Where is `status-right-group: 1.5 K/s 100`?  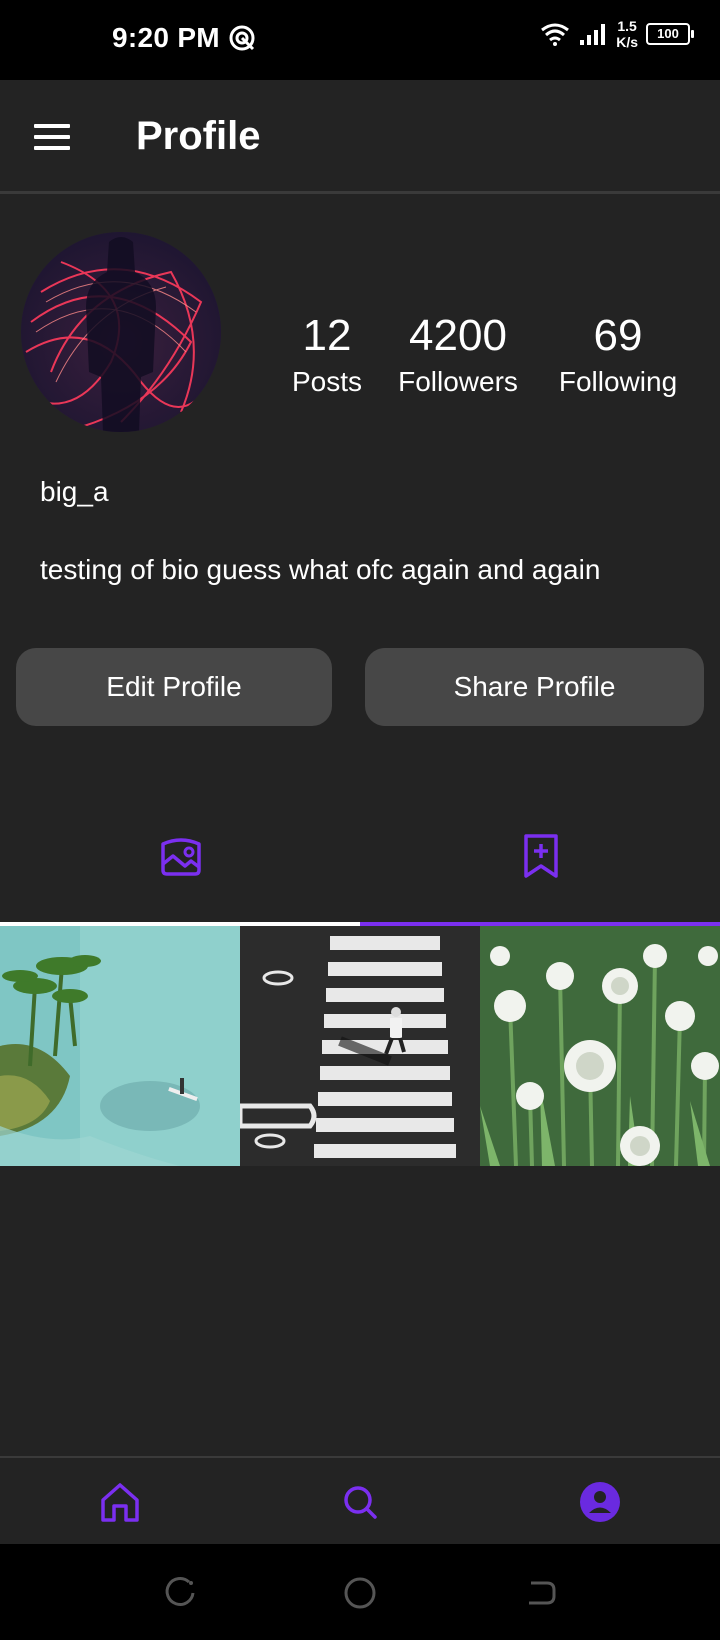
status-right-group: 1.5 K/s 100 is located at coordinates (617, 34).